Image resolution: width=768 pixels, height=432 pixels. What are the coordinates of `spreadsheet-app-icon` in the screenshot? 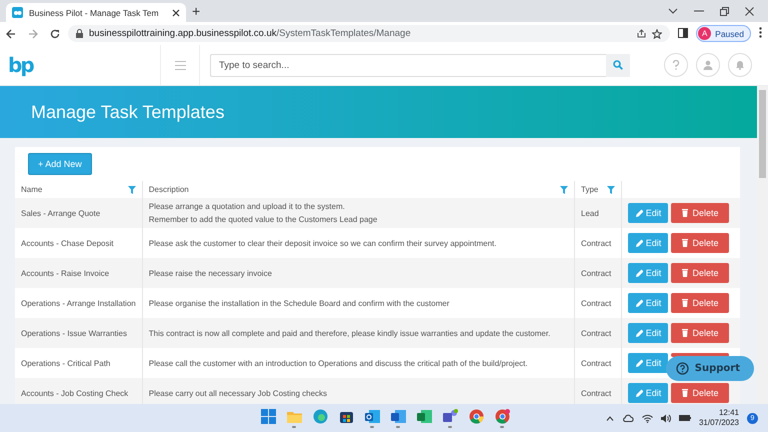 It's located at (424, 416).